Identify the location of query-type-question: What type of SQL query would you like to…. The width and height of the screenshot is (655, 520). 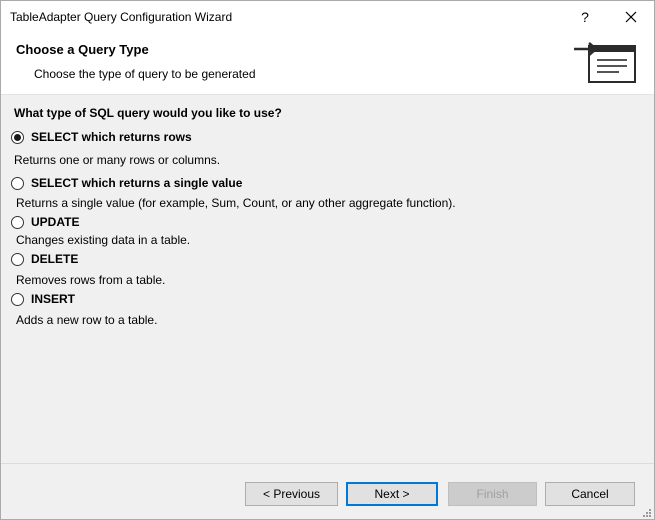
(148, 113).